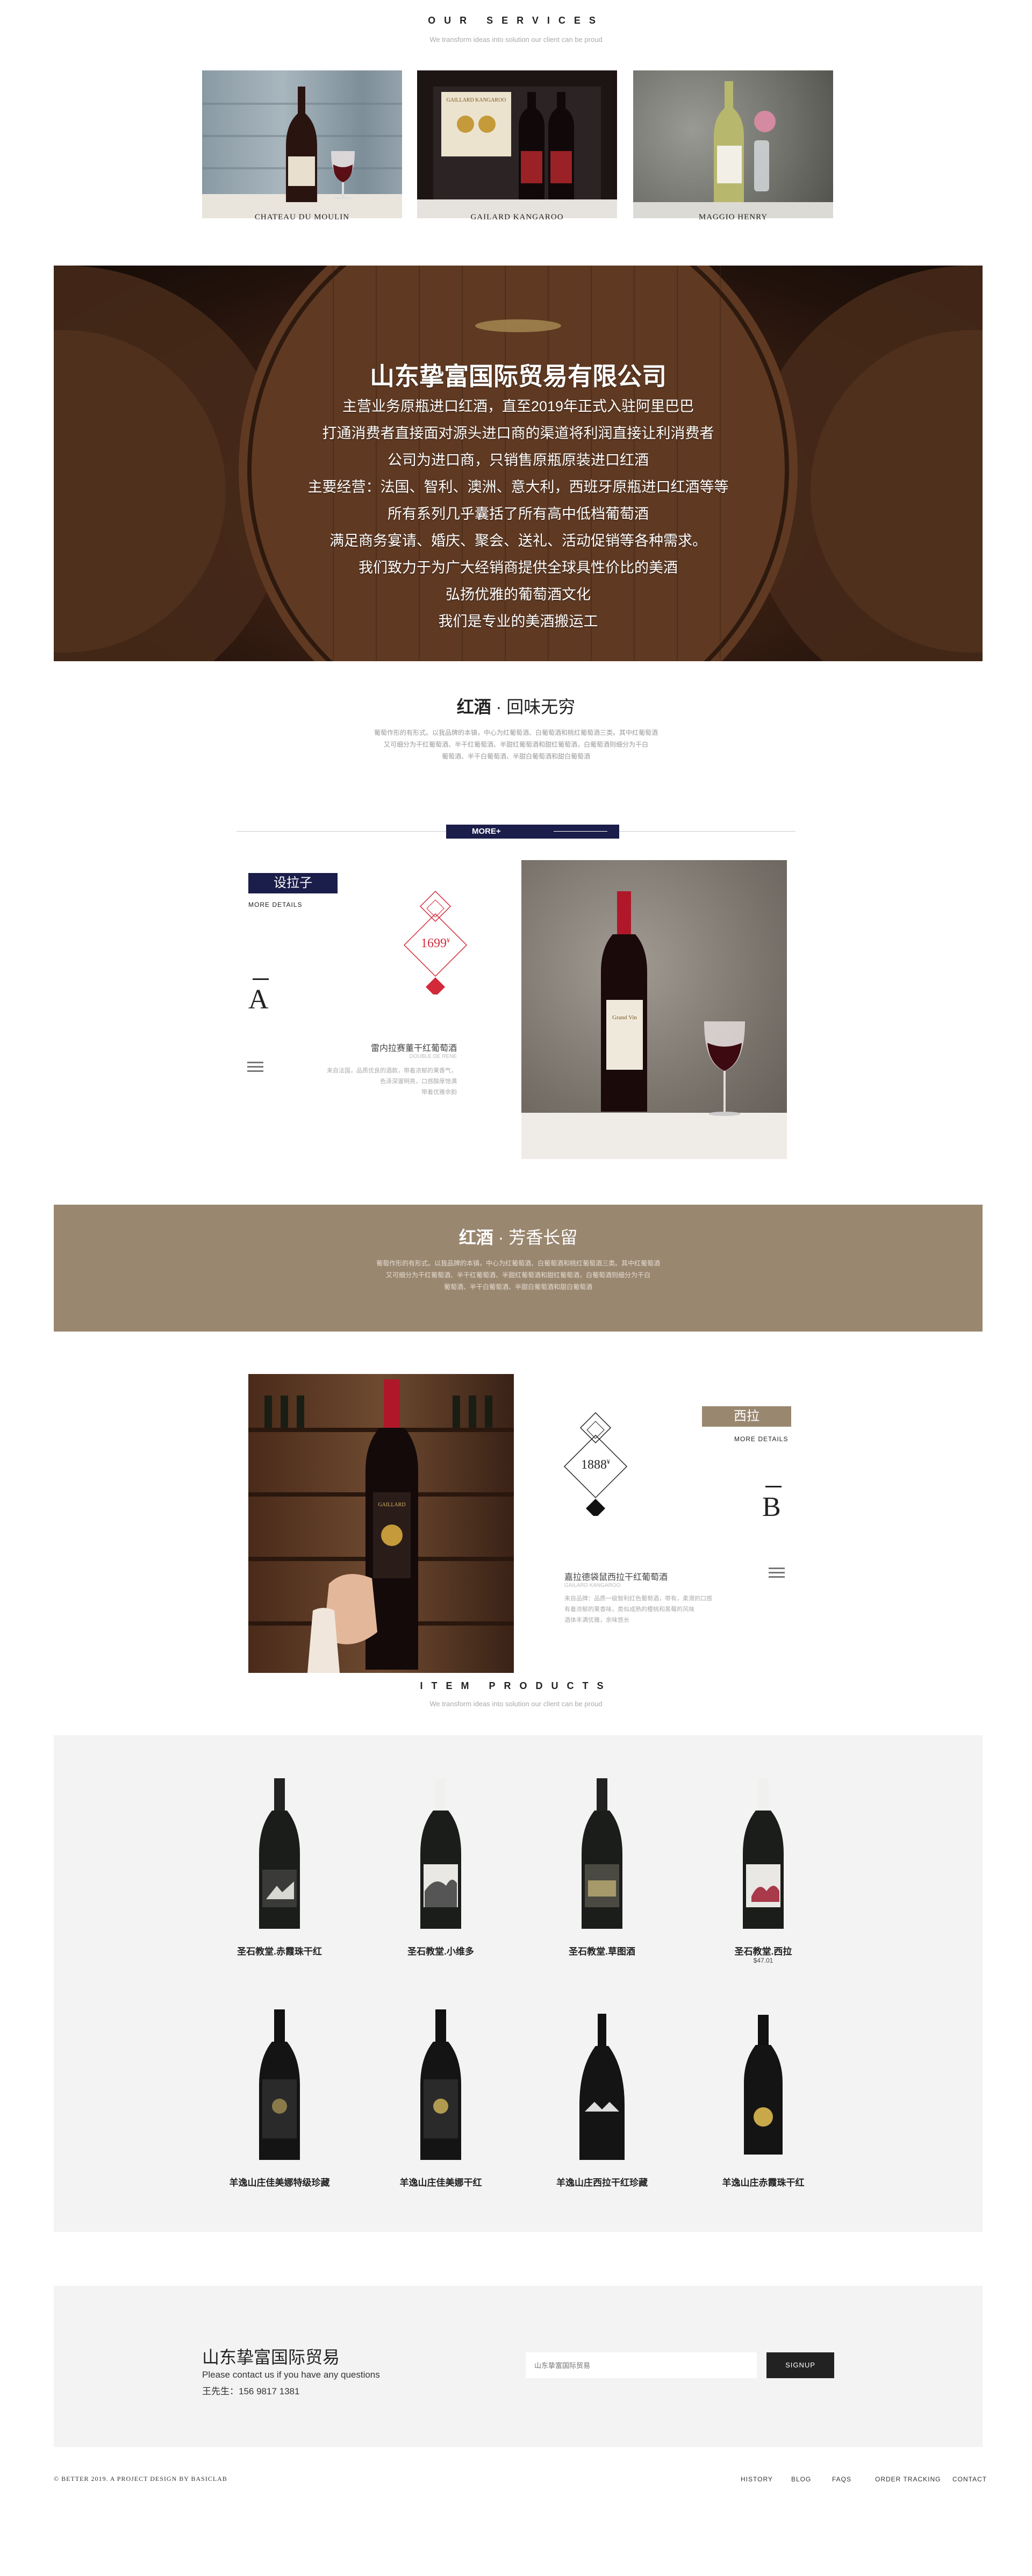 The width and height of the screenshot is (1032, 2576). What do you see at coordinates (629, 1609) in the screenshot?
I see `product-b-desc-2: 有着浓郁的果香味，类似成熟的樱桃和黑莓的风味` at bounding box center [629, 1609].